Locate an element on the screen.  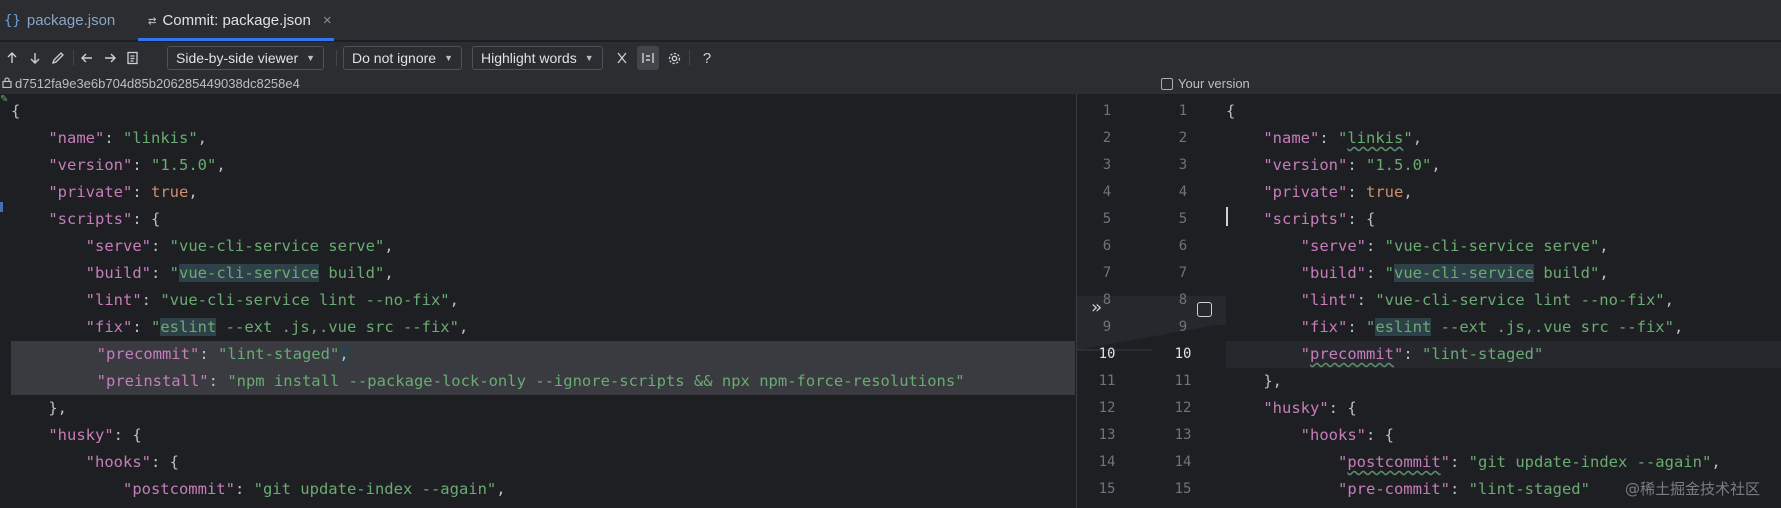
compare-previous-file-icon is located at coordinates (87, 58).